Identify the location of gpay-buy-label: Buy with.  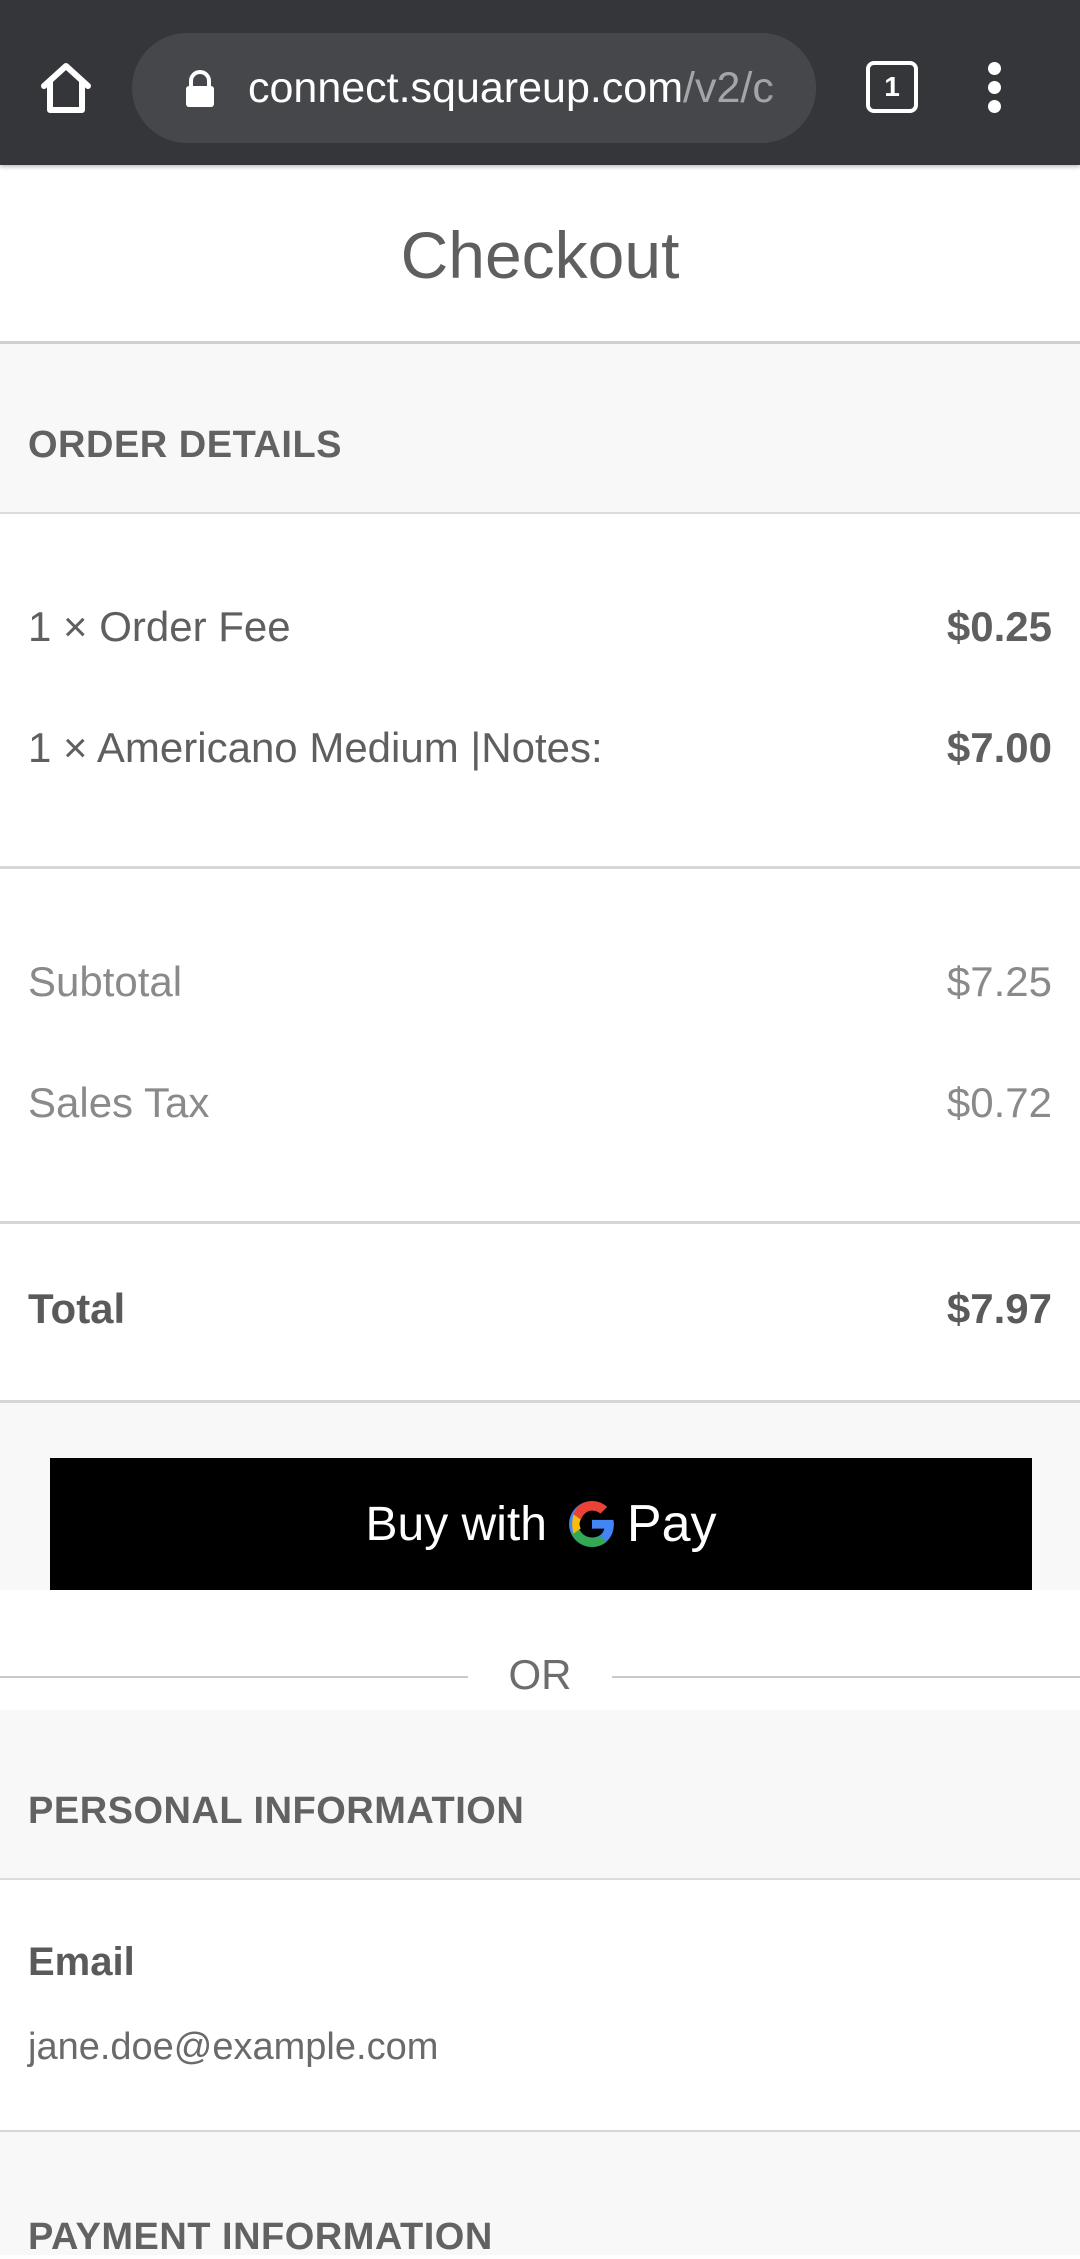
(456, 1524).